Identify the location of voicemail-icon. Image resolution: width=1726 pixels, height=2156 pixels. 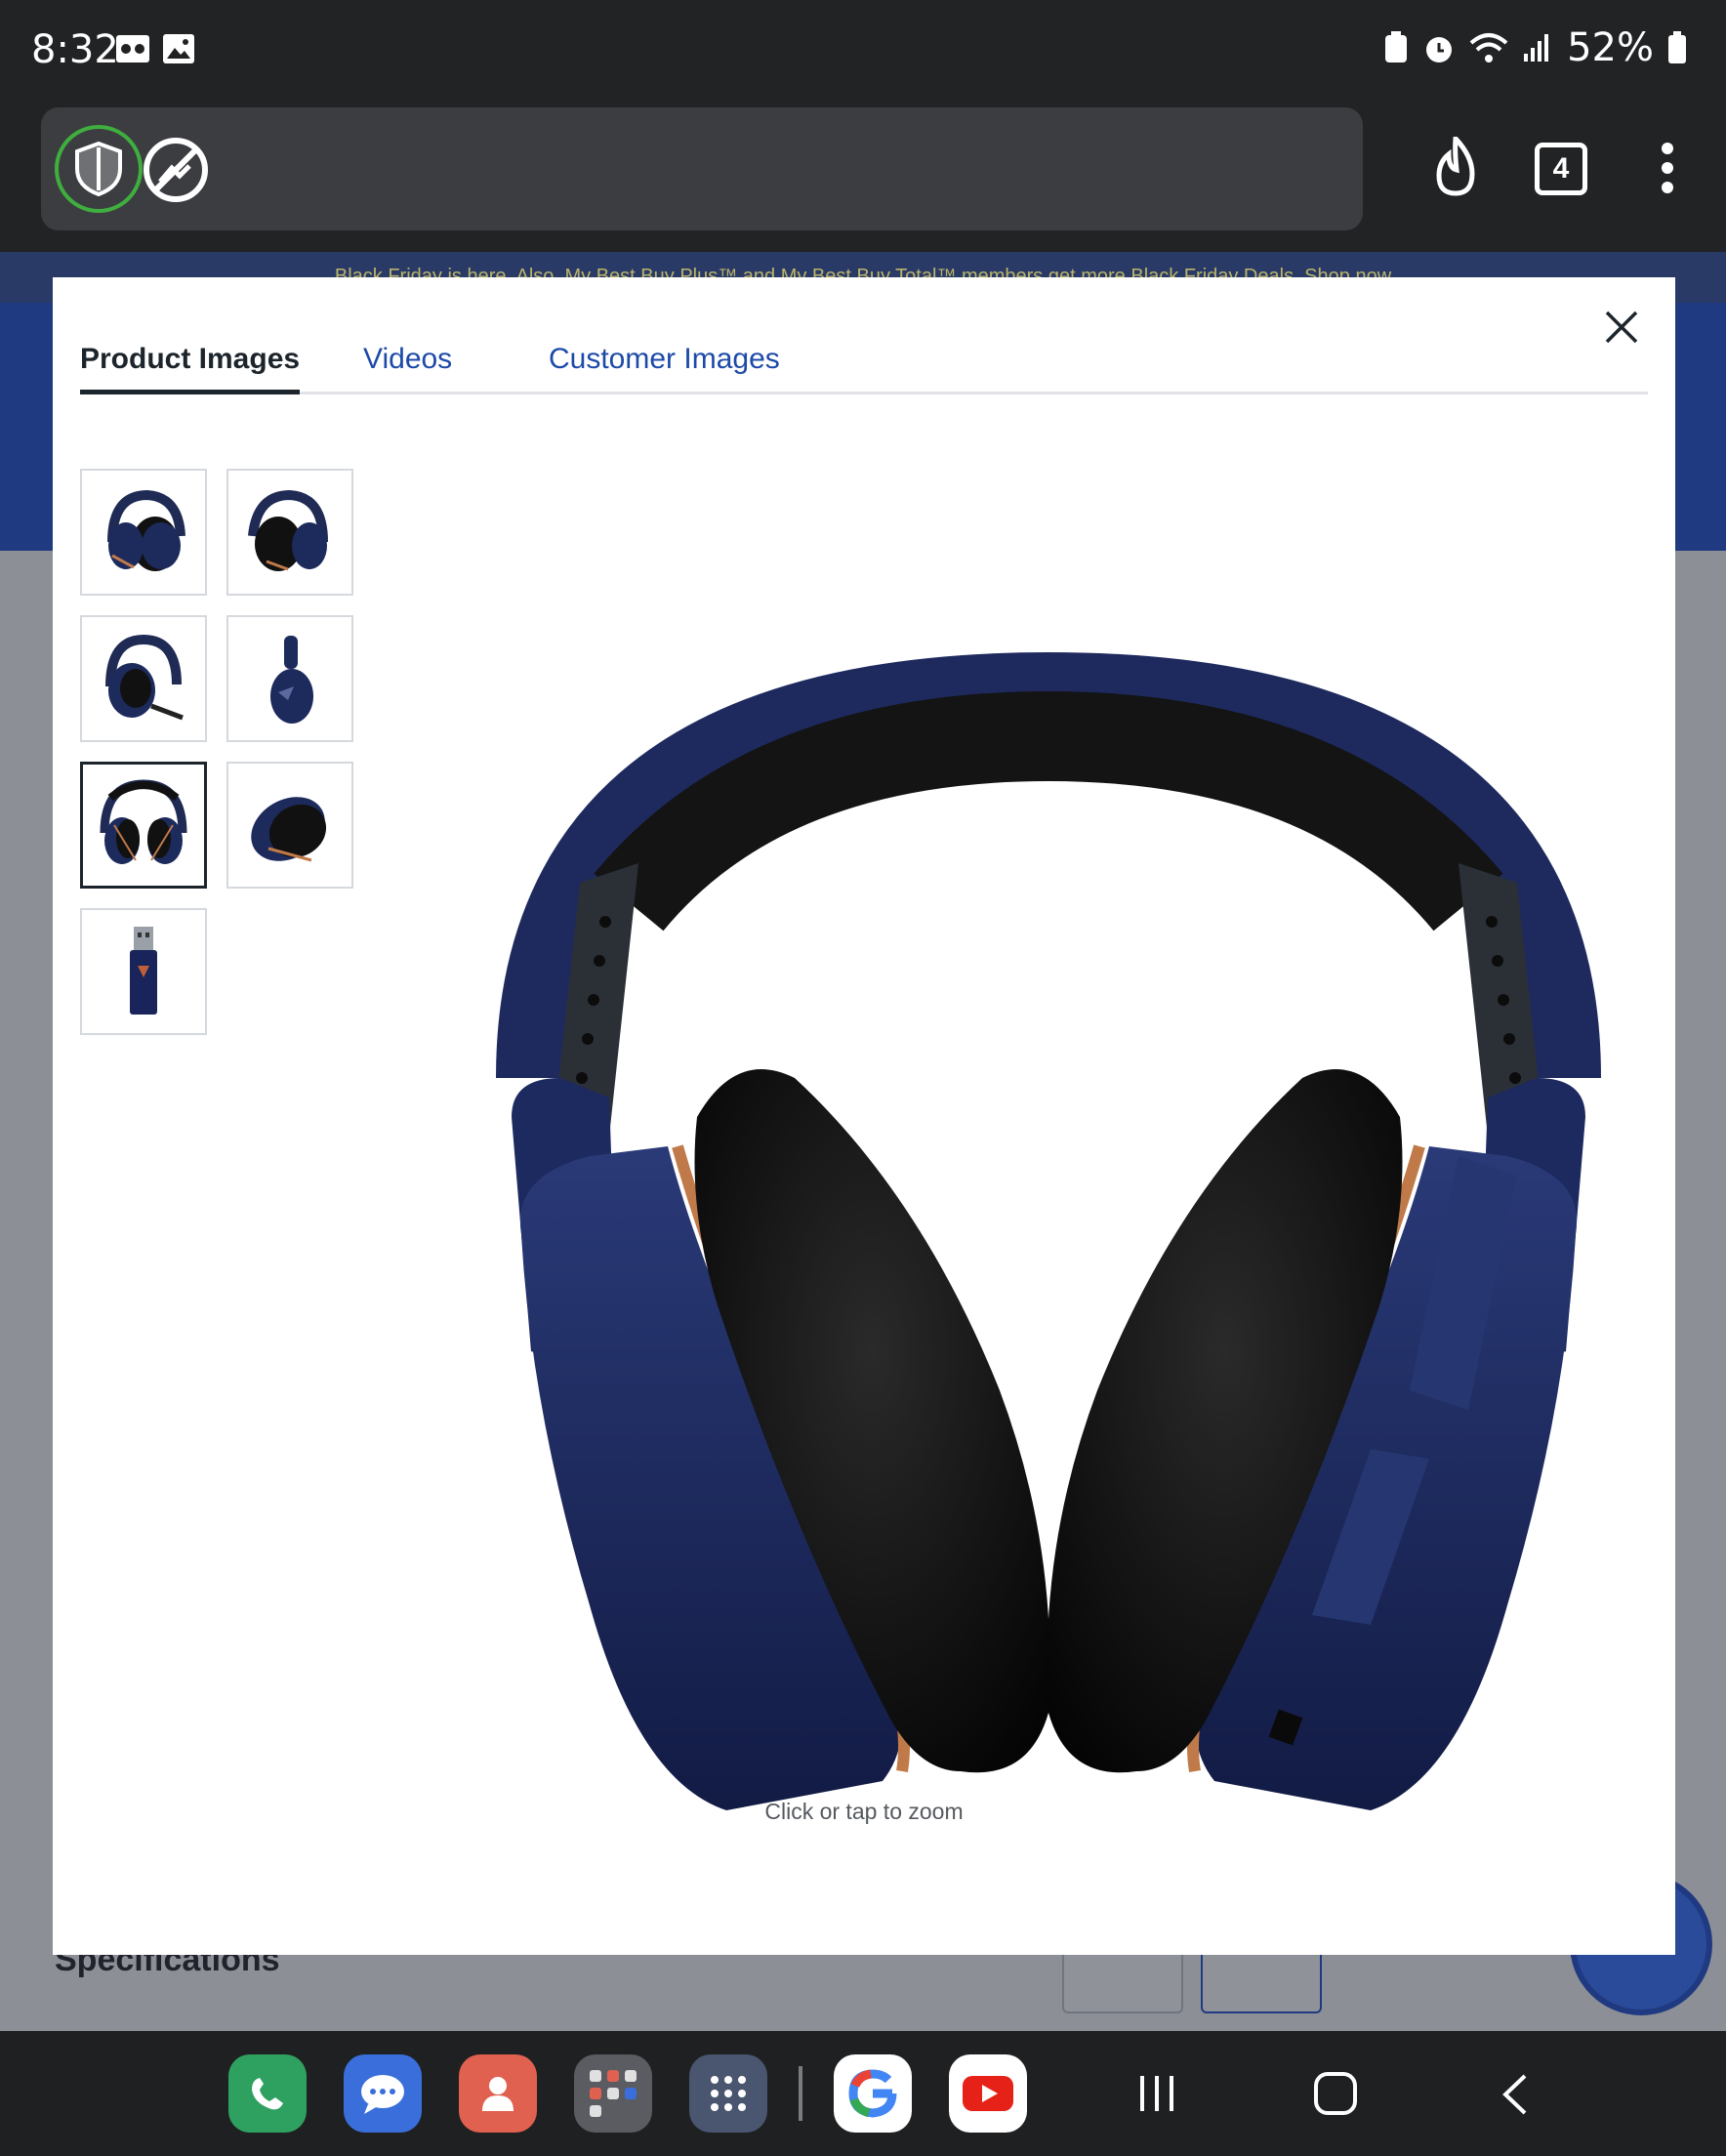
(132, 49).